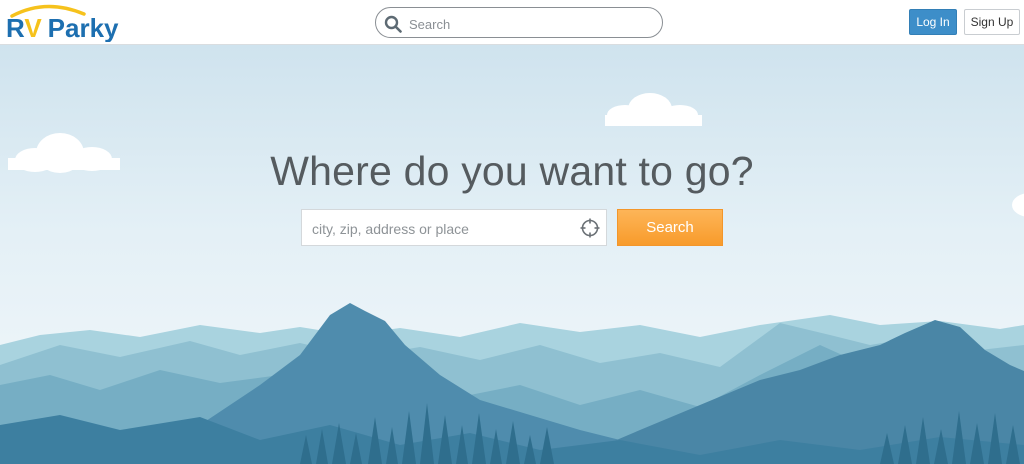 This screenshot has width=1024, height=464. I want to click on hero-headline: Where do you want to go?, so click(512, 171).